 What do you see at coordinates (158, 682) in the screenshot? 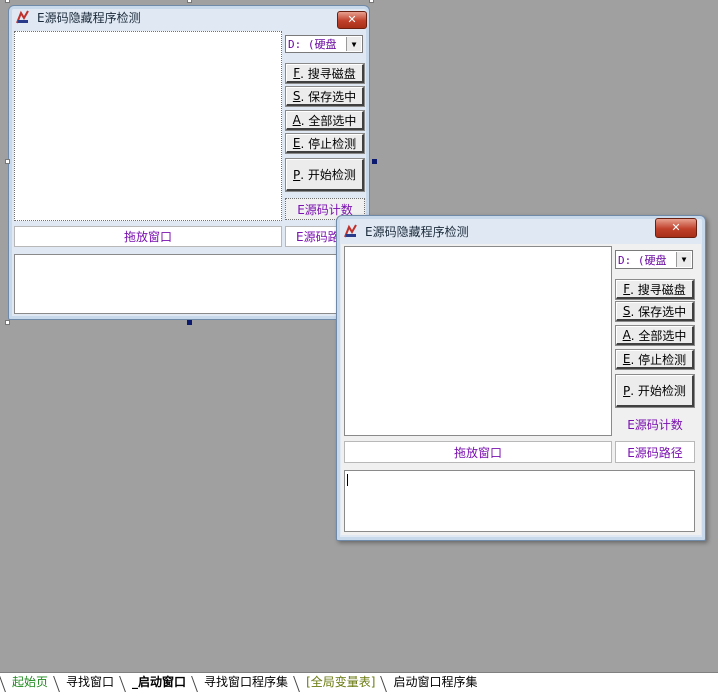
I see `tab-startup-window: _启动窗口` at bounding box center [158, 682].